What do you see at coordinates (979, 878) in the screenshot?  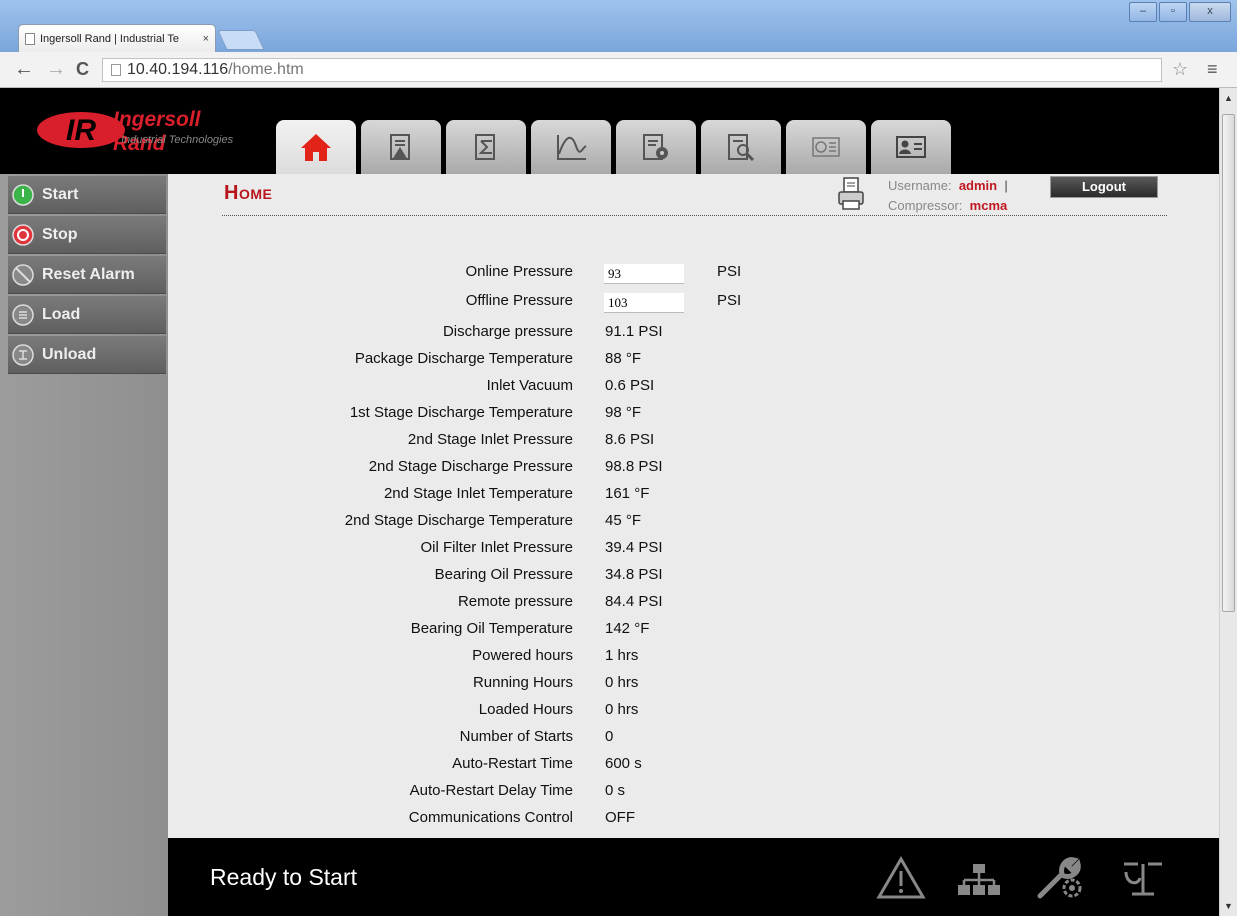 I see `network-icon` at bounding box center [979, 878].